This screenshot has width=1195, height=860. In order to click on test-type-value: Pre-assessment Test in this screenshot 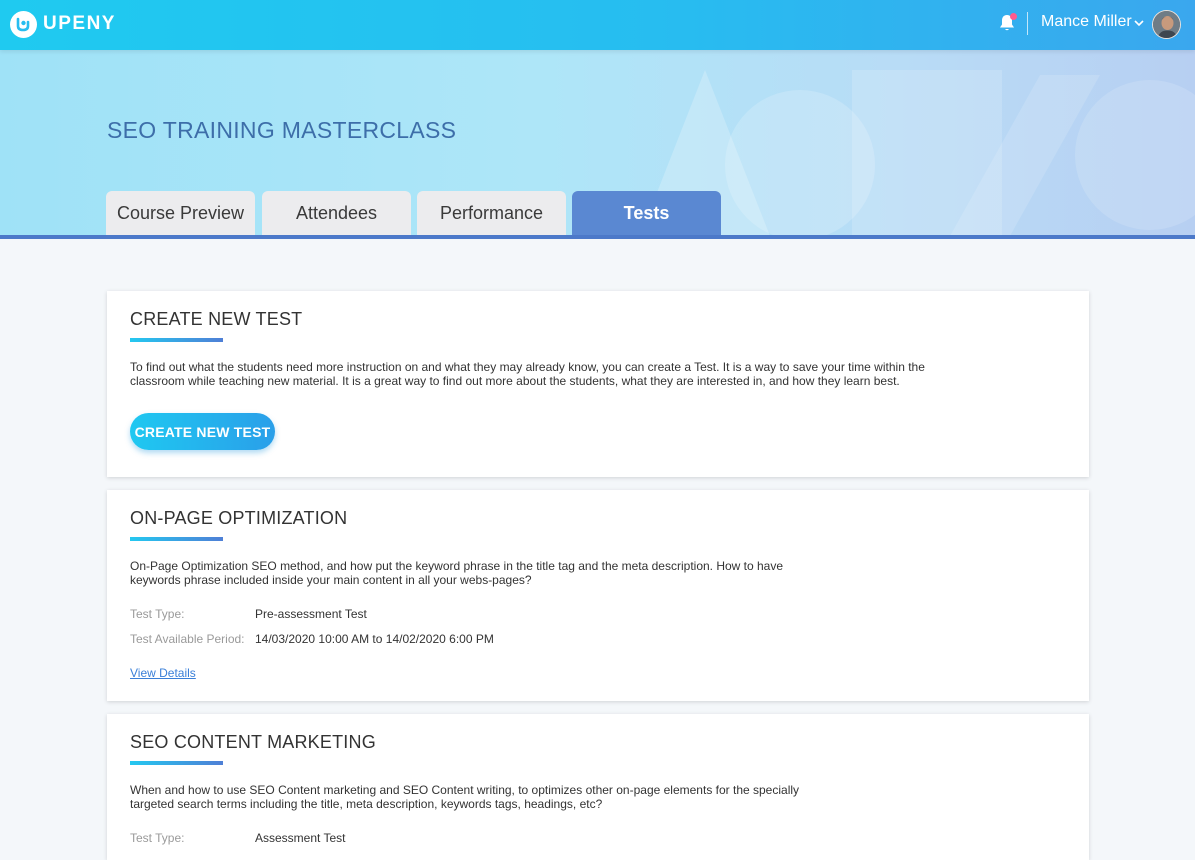, I will do `click(311, 614)`.